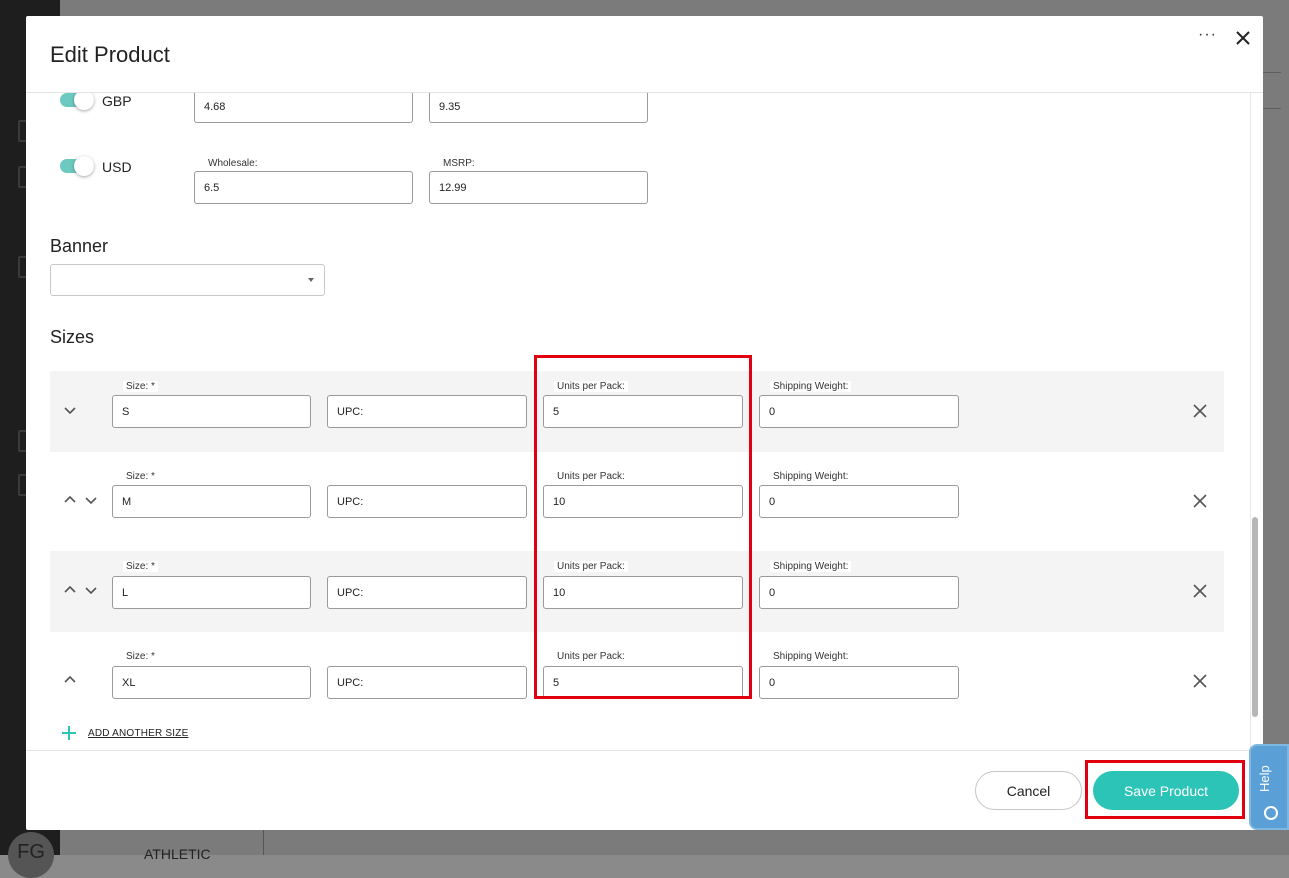  I want to click on add-another-size-label: ADD ANOTHER SIZE, so click(138, 733).